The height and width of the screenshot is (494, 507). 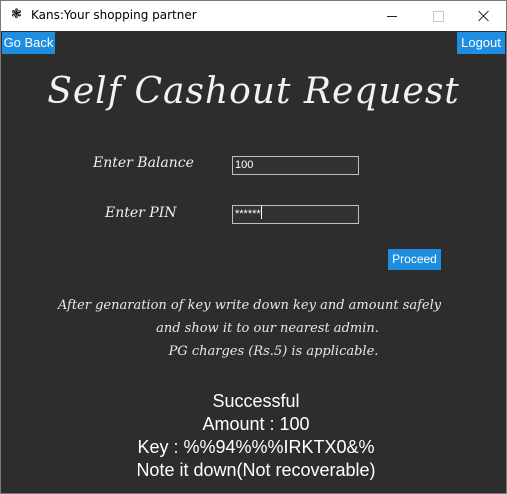 I want to click on notice-line: PG charges (Rs.5) is applicable., so click(x=273, y=351).